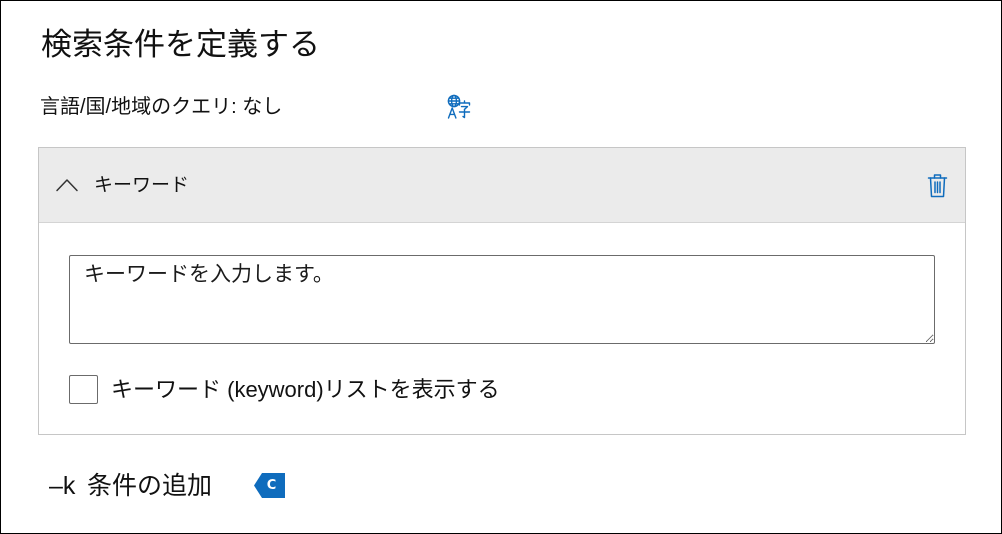 The height and width of the screenshot is (534, 1002). I want to click on add-condition-button: –k 条件の追加, so click(142, 486).